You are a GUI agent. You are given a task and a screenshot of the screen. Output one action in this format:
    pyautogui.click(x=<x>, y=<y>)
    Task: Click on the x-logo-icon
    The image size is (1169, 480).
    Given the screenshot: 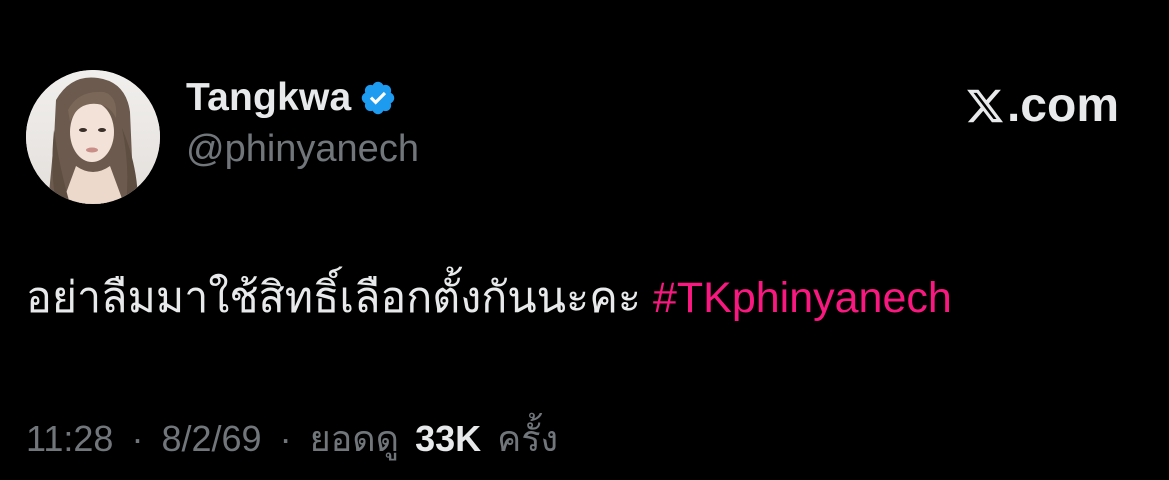 What is the action you would take?
    pyautogui.click(x=985, y=106)
    